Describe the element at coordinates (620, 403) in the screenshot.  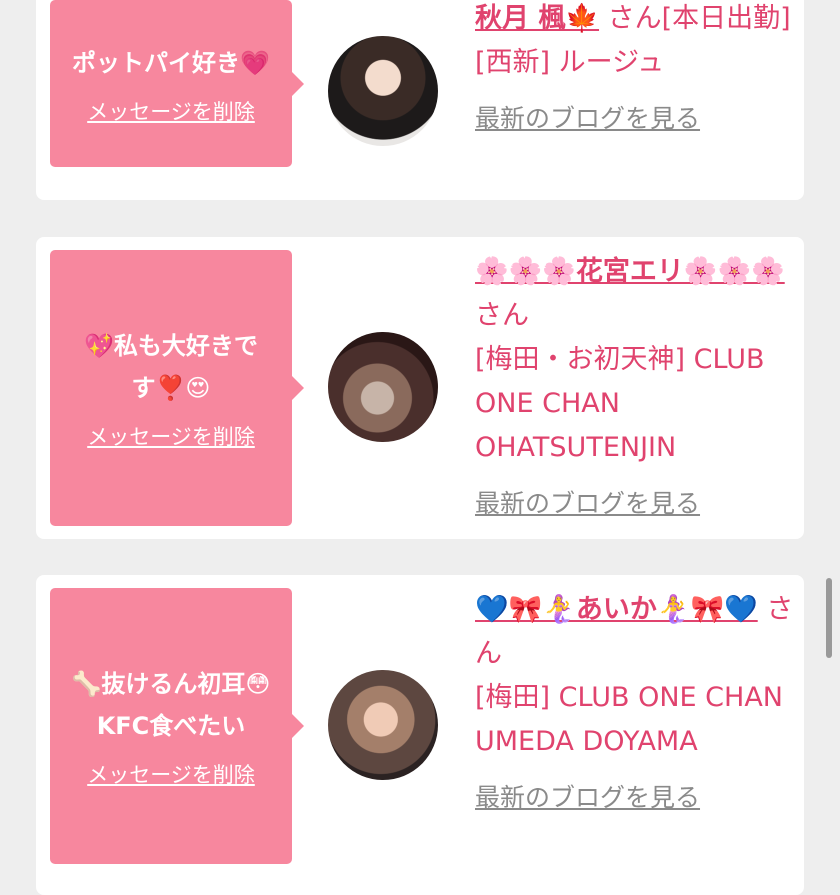
I see `shop-name: [梅田・お初天神] CLUB ONE CHAN OHATSUTENJIN` at that location.